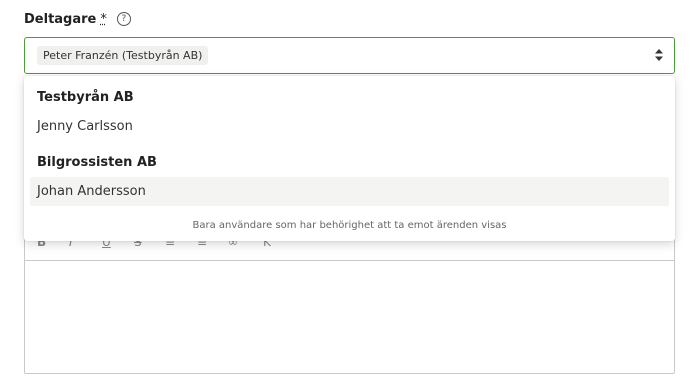 Image resolution: width=695 pixels, height=384 pixels. I want to click on participants-select: Peter Franzén (Testbyrån AB), so click(349, 55).